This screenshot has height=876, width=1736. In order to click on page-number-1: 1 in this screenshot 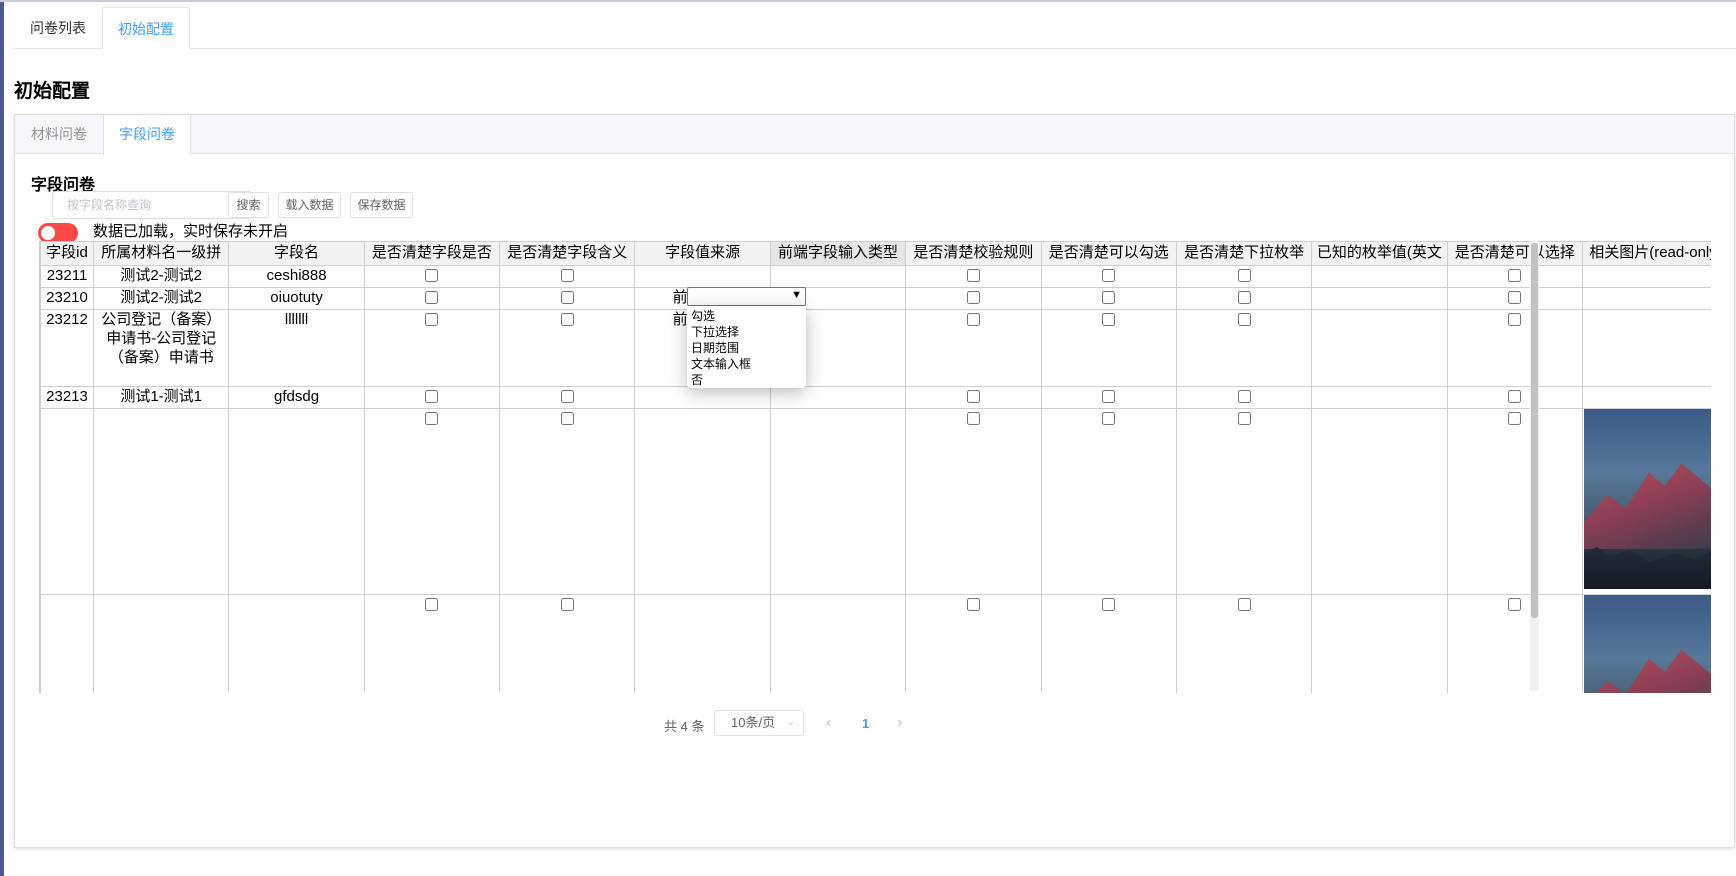, I will do `click(865, 723)`.